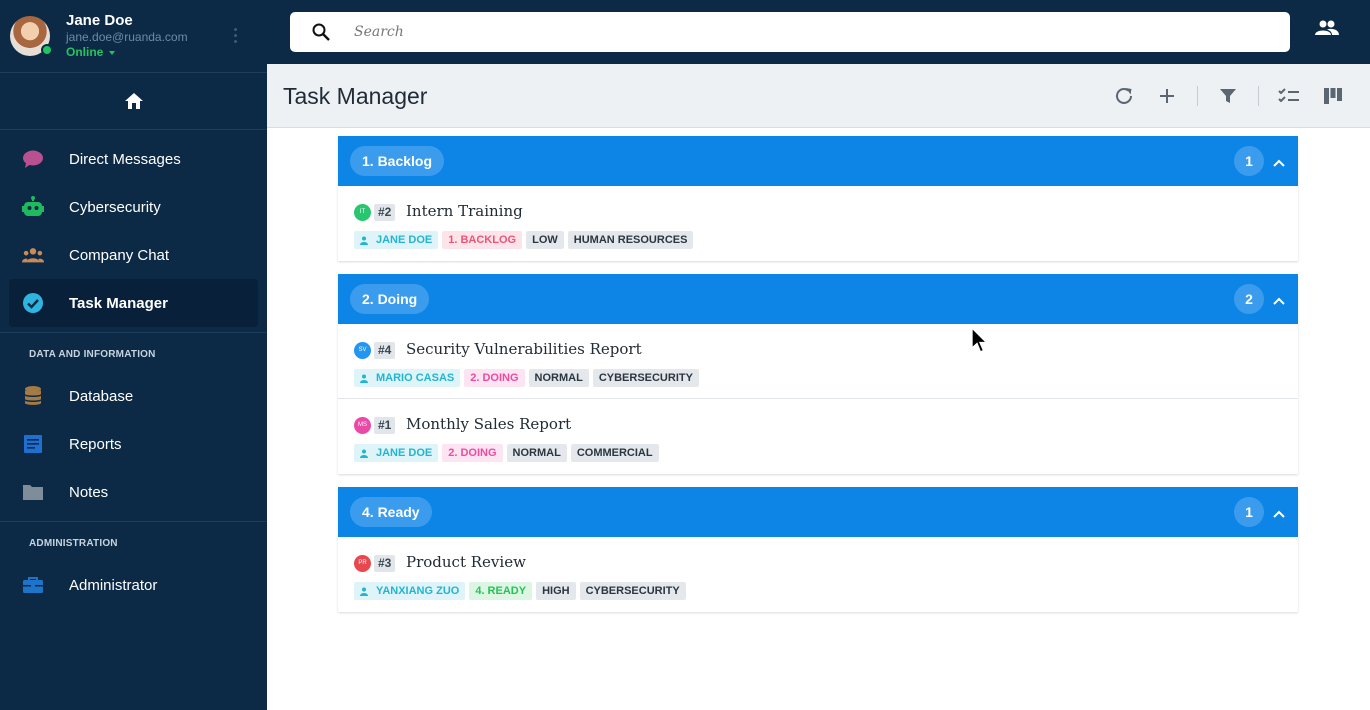  Describe the element at coordinates (133, 492) in the screenshot. I see `sidebar-item-notes: Notes` at that location.